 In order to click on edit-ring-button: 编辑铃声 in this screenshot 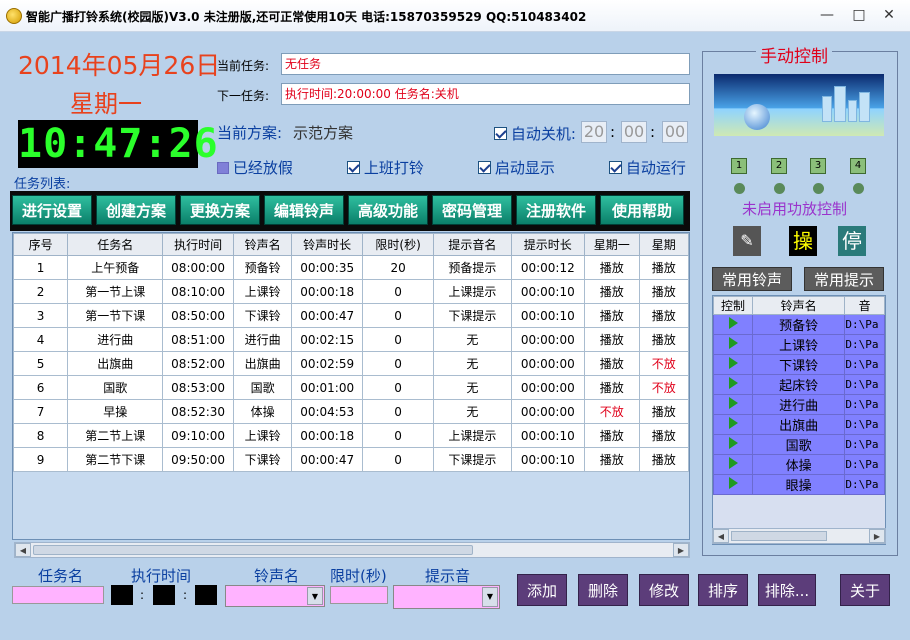, I will do `click(304, 210)`.